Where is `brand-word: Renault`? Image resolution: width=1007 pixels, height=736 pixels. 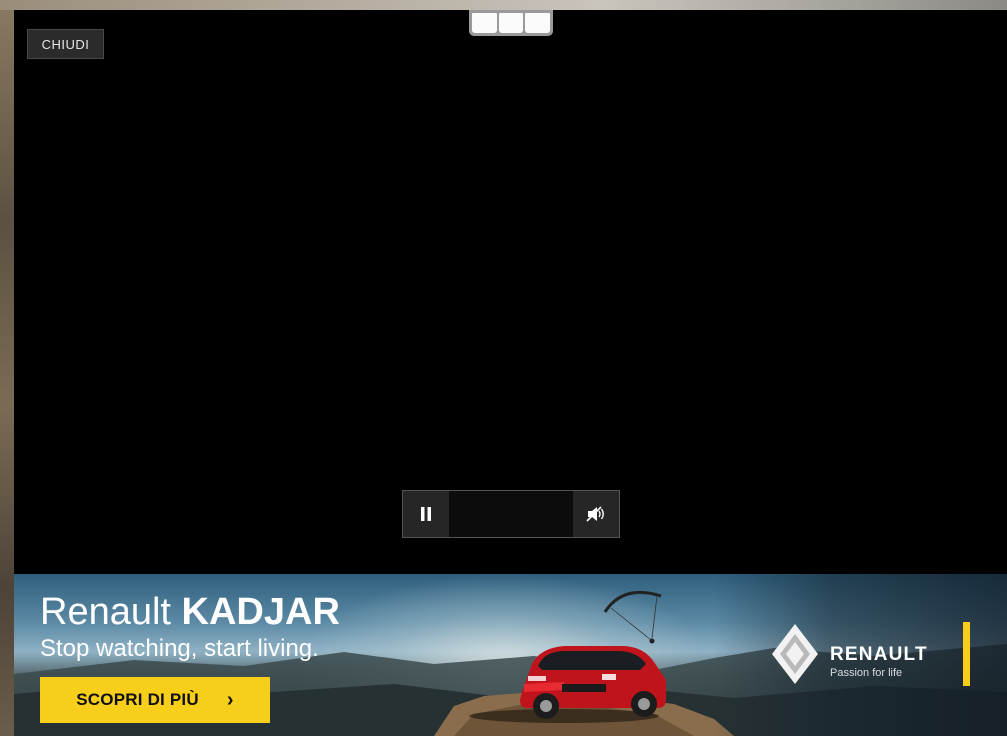 brand-word: Renault is located at coordinates (105, 612).